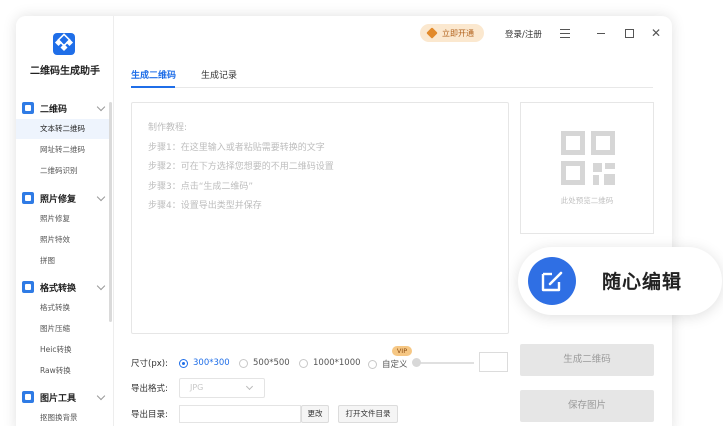 This screenshot has width=723, height=426. I want to click on edit-feature-badge: 随心编辑, so click(620, 281).